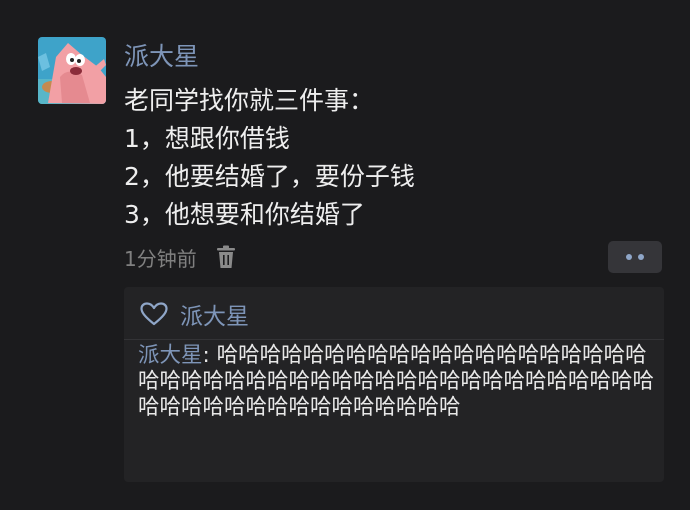 The height and width of the screenshot is (510, 690). I want to click on trash-icon, so click(225, 256).